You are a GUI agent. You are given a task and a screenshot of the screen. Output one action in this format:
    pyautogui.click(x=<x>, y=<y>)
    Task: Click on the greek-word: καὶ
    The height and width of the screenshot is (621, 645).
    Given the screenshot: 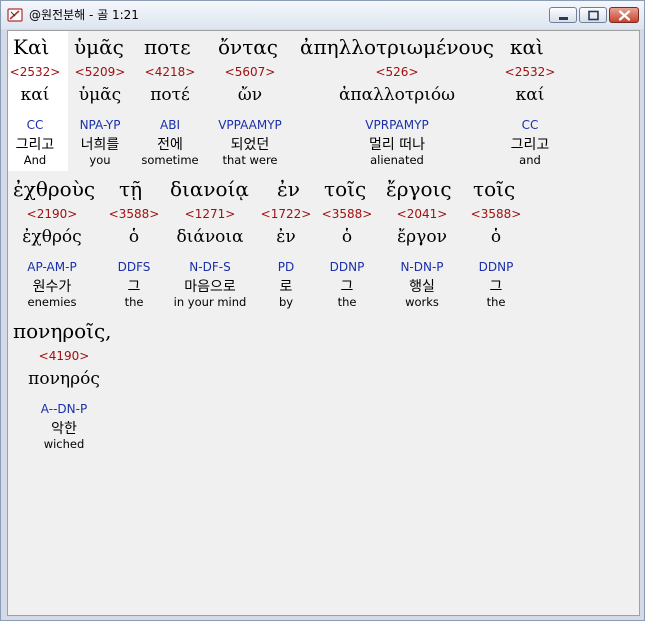 What is the action you would take?
    pyautogui.click(x=527, y=47)
    